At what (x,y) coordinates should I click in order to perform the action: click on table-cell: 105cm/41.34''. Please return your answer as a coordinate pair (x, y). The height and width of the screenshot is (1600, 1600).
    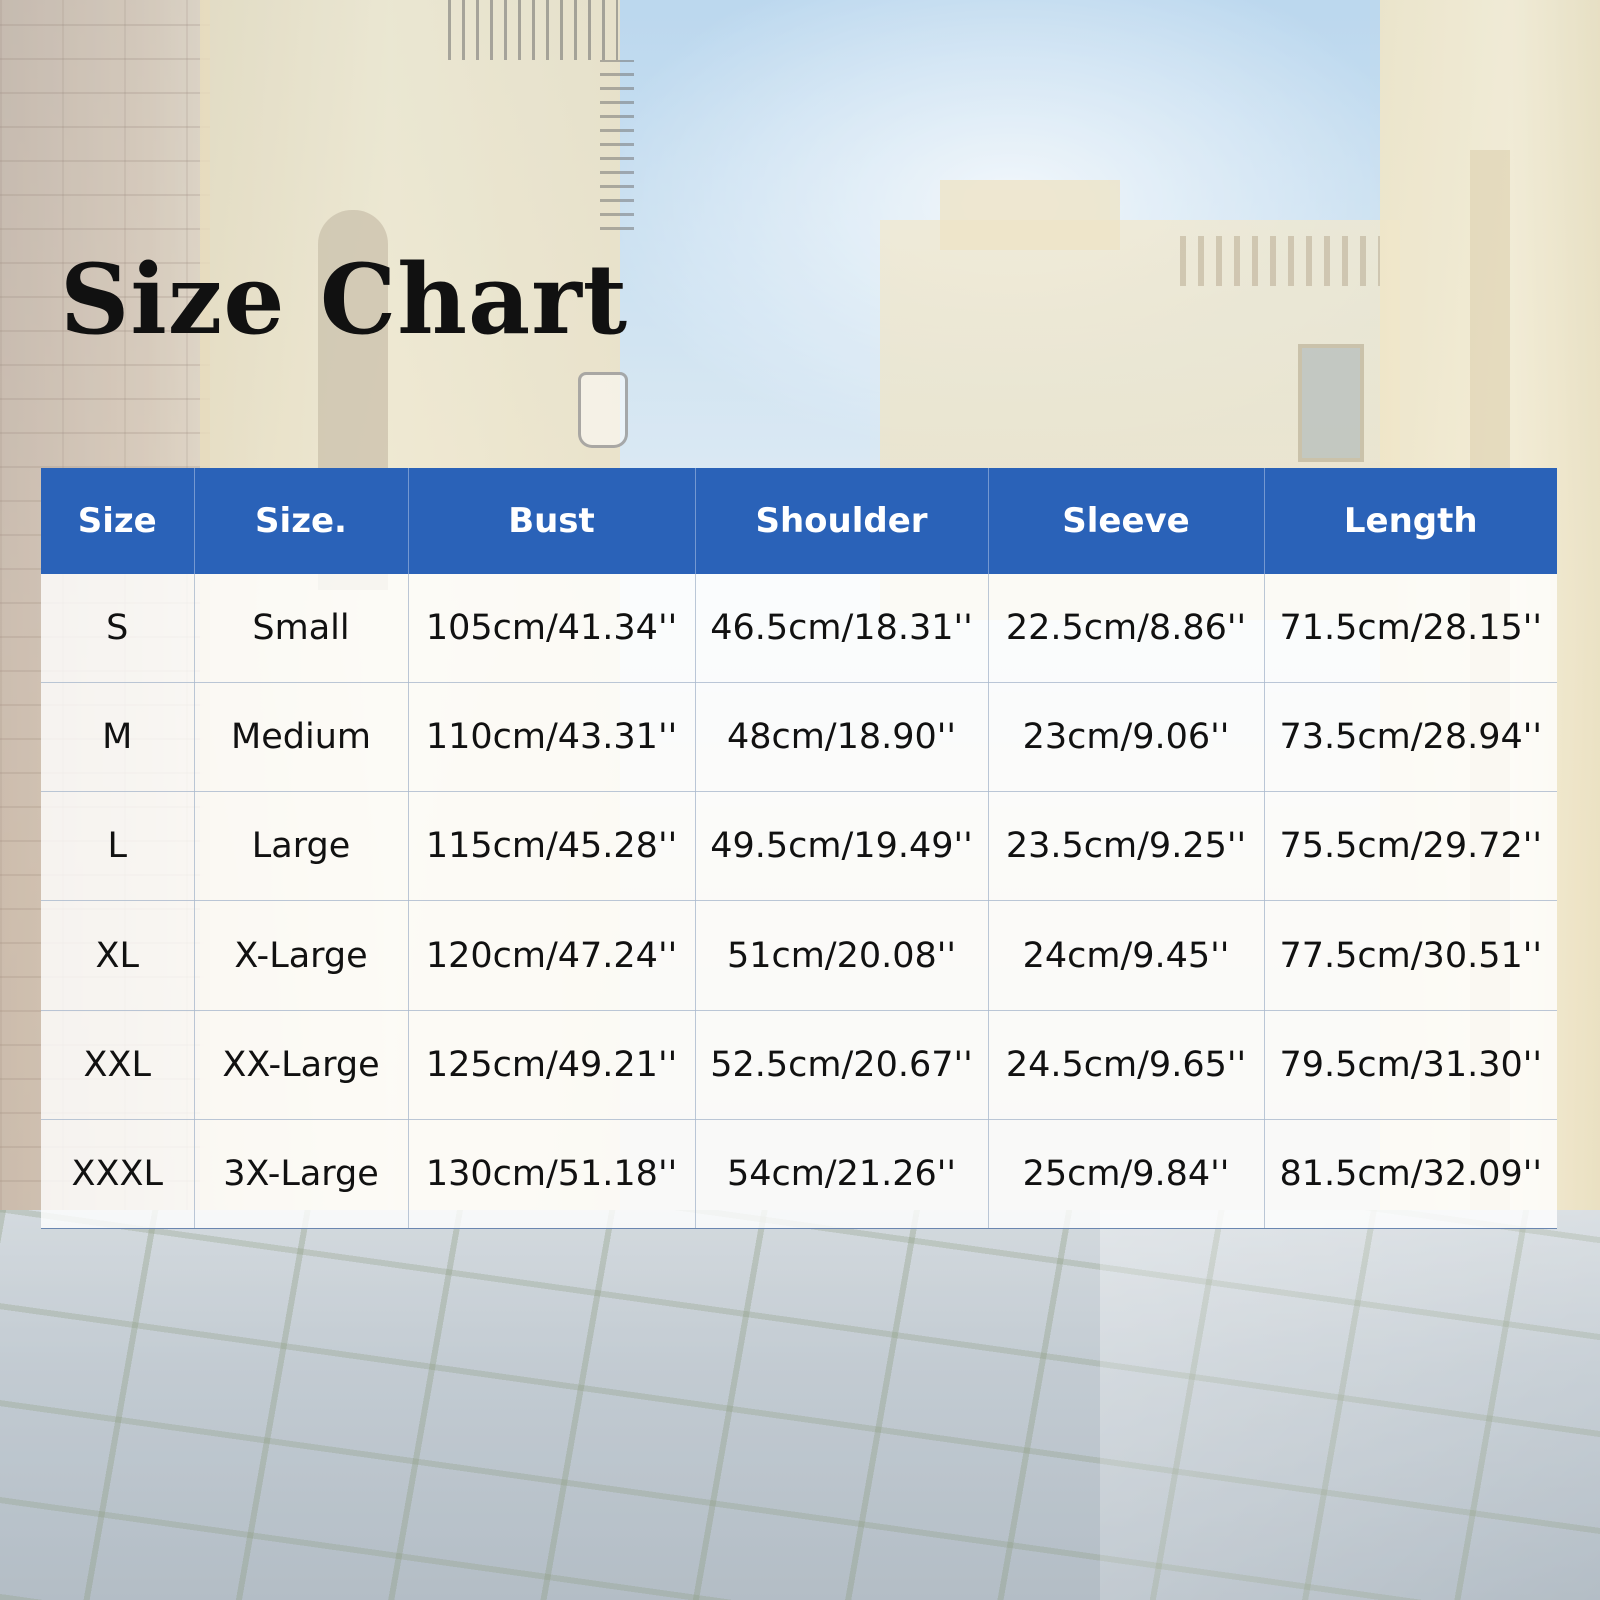
    Looking at the image, I should click on (552, 629).